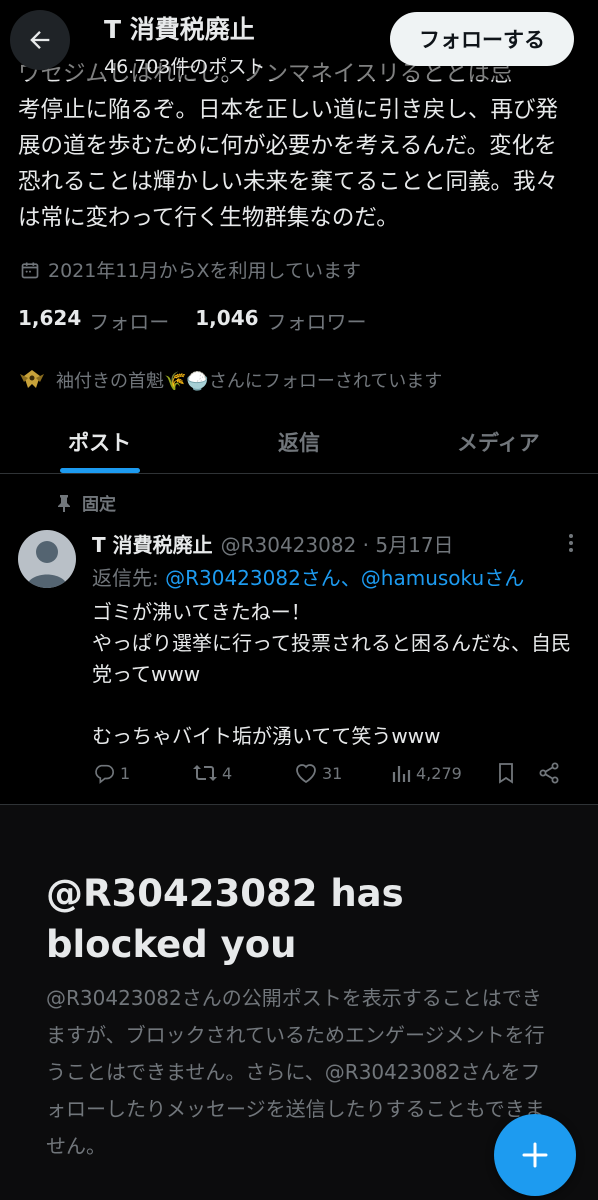 The image size is (598, 1200). I want to click on active-tab-indicator, so click(99, 470).